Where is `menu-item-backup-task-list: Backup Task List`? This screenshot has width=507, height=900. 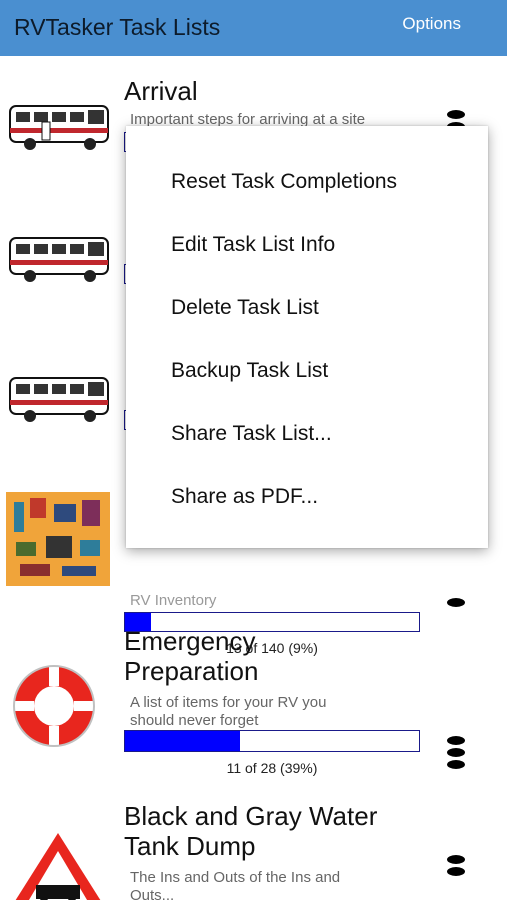 menu-item-backup-task-list: Backup Task List is located at coordinates (307, 370).